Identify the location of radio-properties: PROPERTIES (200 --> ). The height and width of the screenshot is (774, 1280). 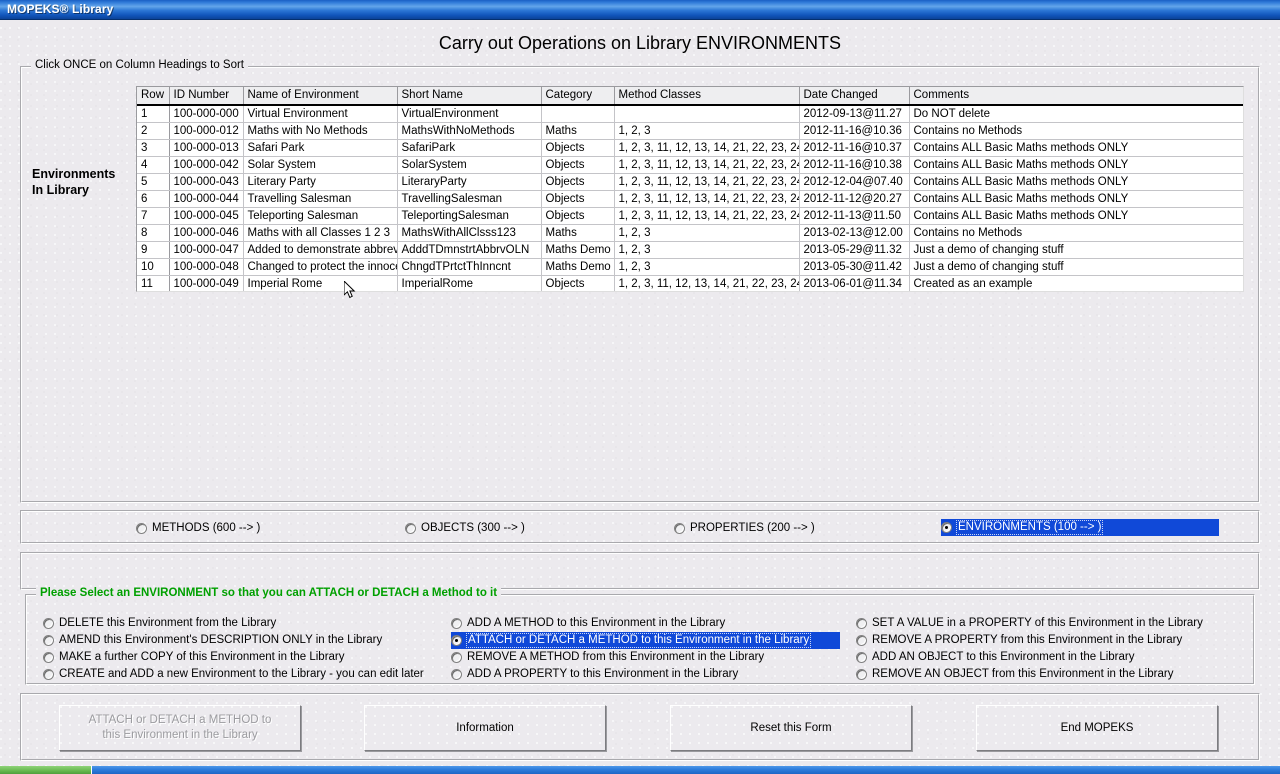
(744, 528).